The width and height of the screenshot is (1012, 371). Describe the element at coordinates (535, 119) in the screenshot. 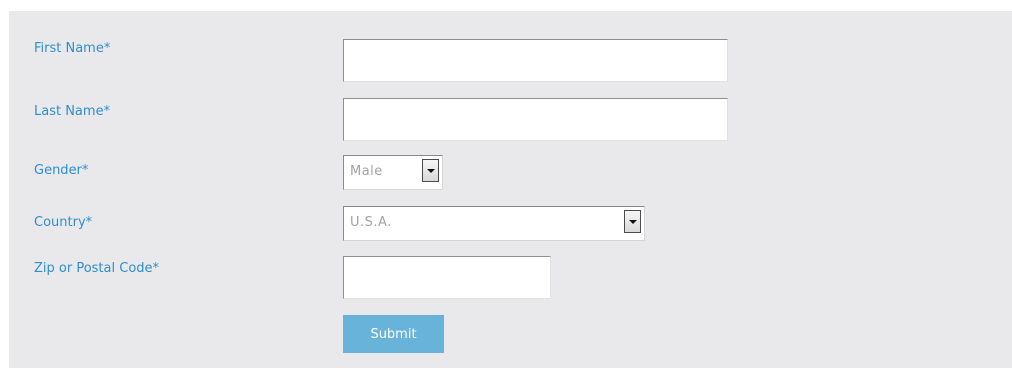

I see `last-name-input` at that location.